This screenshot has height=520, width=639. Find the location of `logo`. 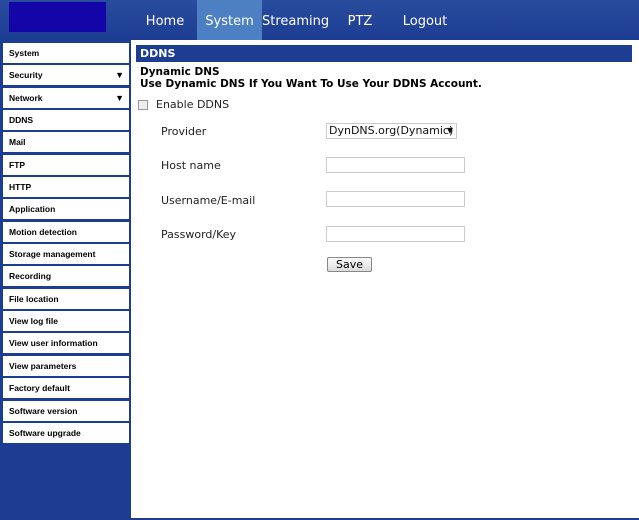

logo is located at coordinates (57, 17).